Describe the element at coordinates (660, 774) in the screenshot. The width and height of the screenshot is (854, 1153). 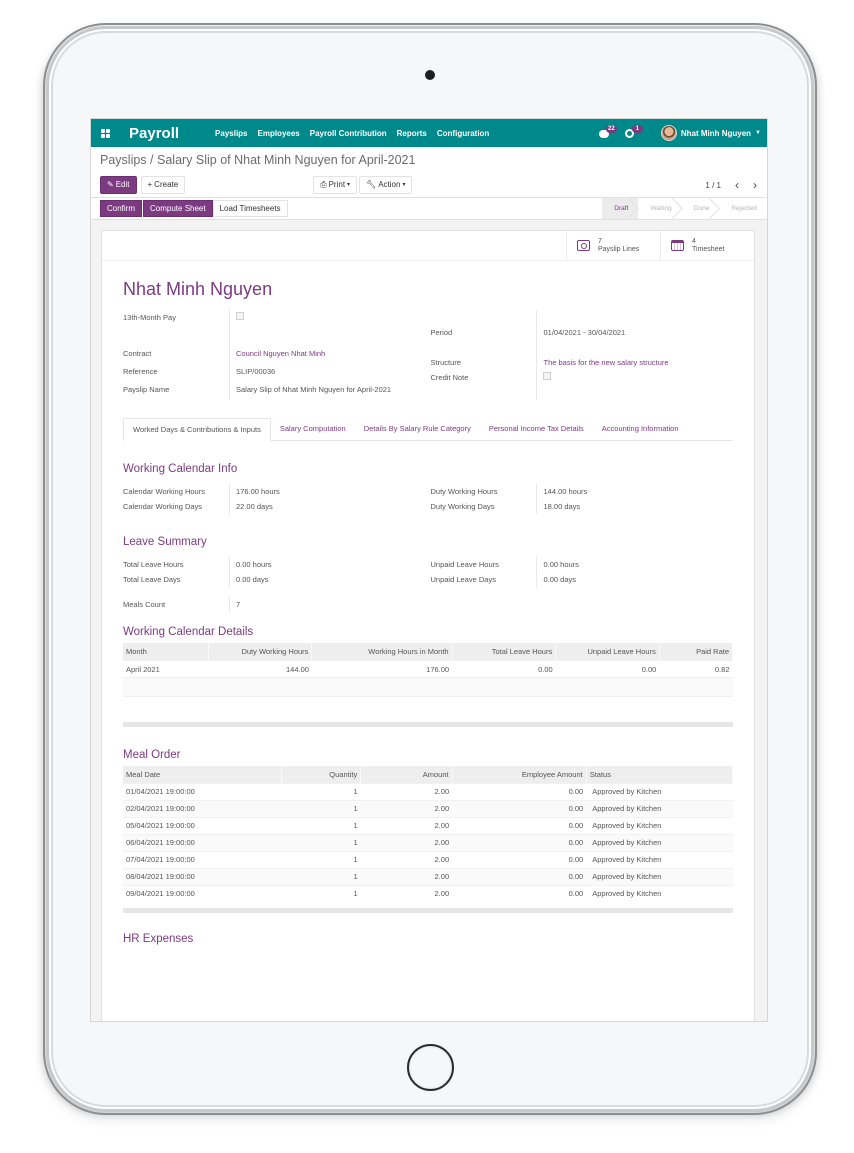
I see `column-header-status: Status` at that location.